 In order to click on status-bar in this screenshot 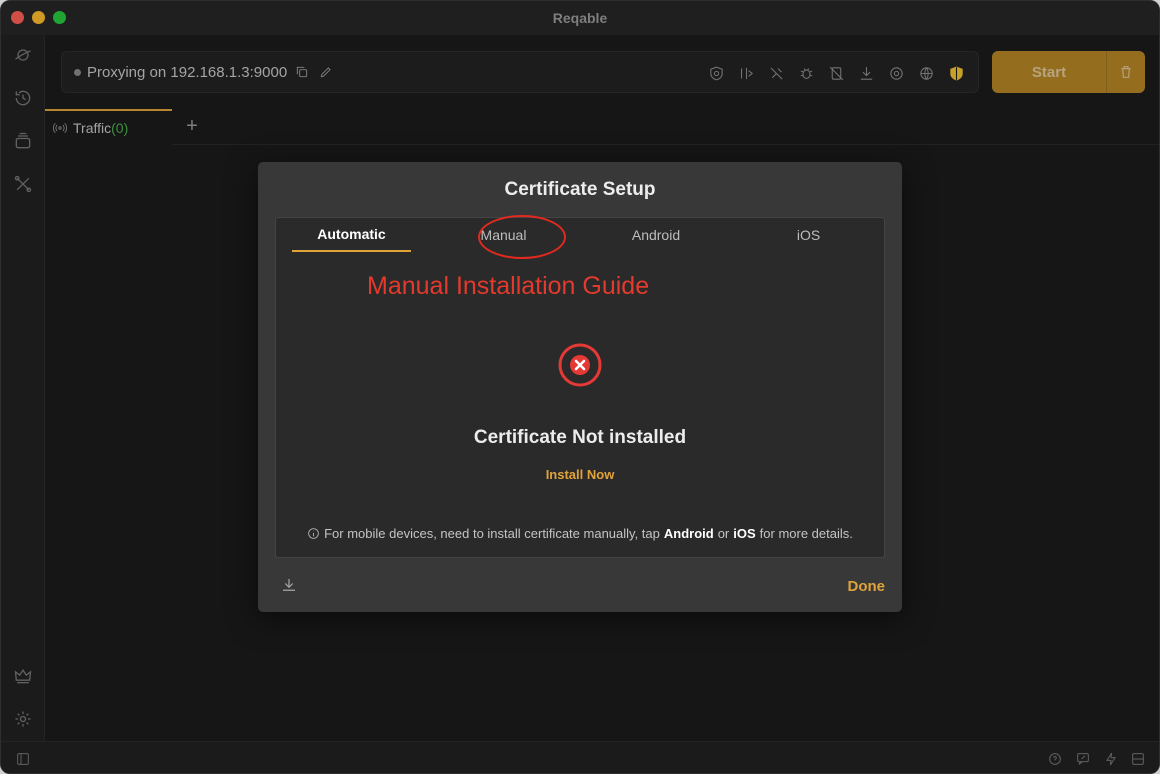, I will do `click(580, 757)`.